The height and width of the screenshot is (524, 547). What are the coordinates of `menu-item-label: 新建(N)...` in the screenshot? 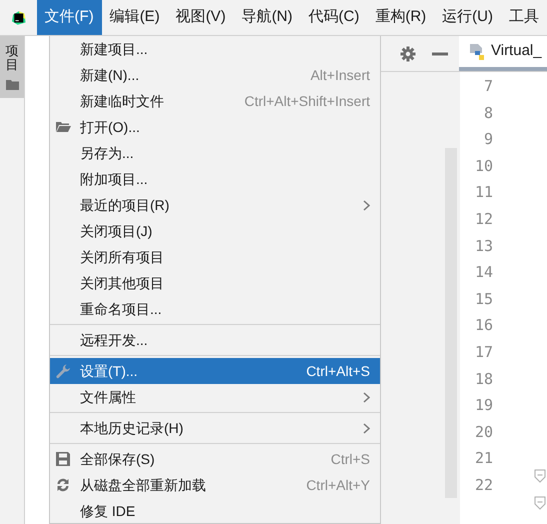 It's located at (110, 75).